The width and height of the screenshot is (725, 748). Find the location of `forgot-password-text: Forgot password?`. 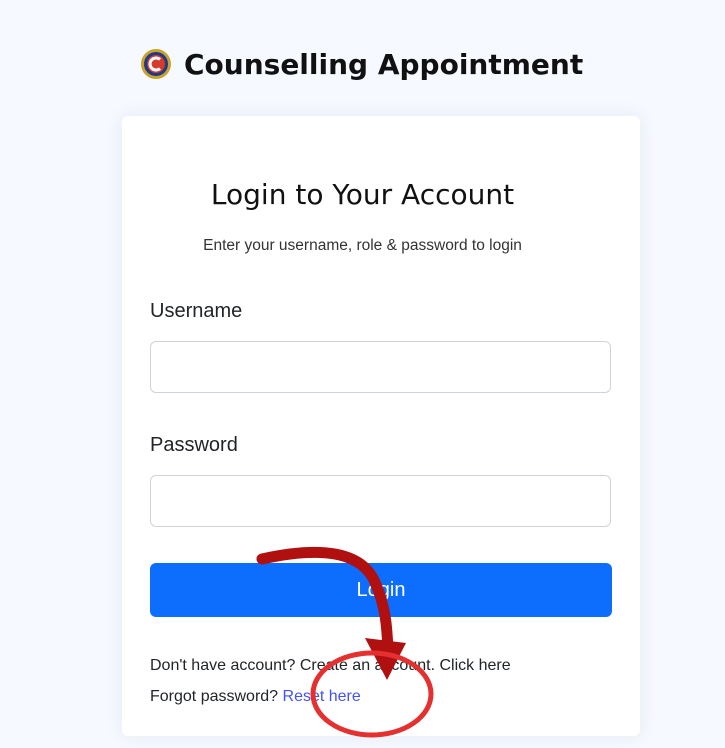

forgot-password-text: Forgot password? is located at coordinates (214, 696).